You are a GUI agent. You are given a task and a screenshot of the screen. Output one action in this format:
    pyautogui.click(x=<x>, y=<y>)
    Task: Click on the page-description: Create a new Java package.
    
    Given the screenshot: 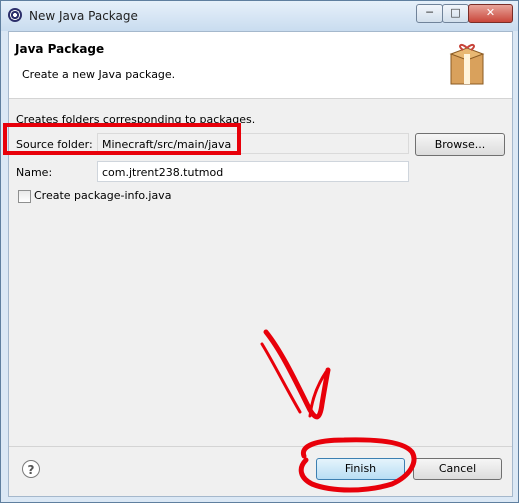 What is the action you would take?
    pyautogui.click(x=99, y=74)
    